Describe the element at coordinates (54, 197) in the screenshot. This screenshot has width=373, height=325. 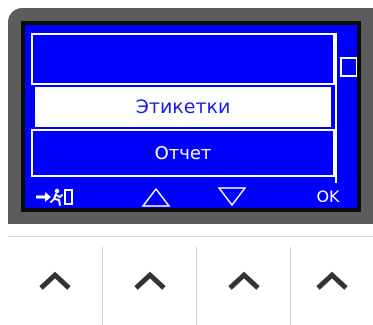
I see `exit-running-man-icon` at that location.